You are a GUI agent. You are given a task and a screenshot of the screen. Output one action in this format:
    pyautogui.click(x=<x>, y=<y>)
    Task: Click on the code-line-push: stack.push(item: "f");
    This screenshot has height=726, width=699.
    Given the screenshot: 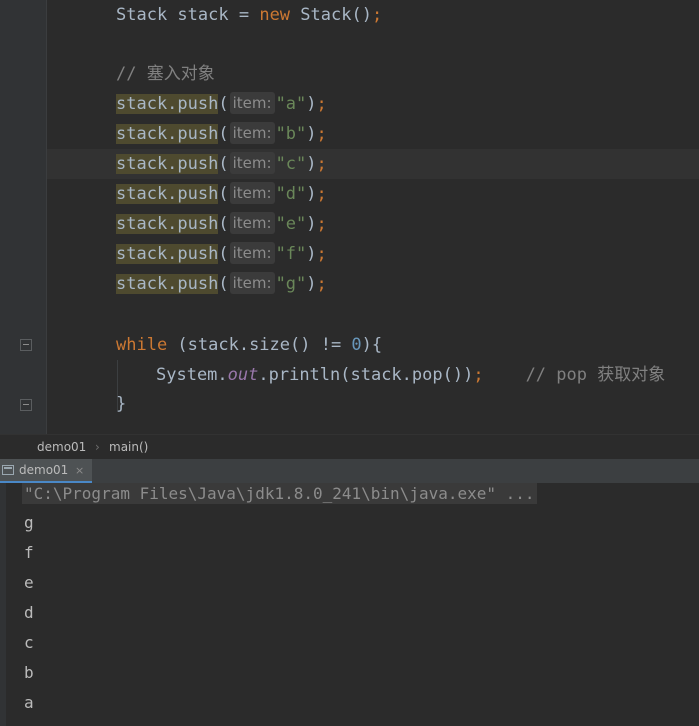 What is the action you would take?
    pyautogui.click(x=221, y=254)
    